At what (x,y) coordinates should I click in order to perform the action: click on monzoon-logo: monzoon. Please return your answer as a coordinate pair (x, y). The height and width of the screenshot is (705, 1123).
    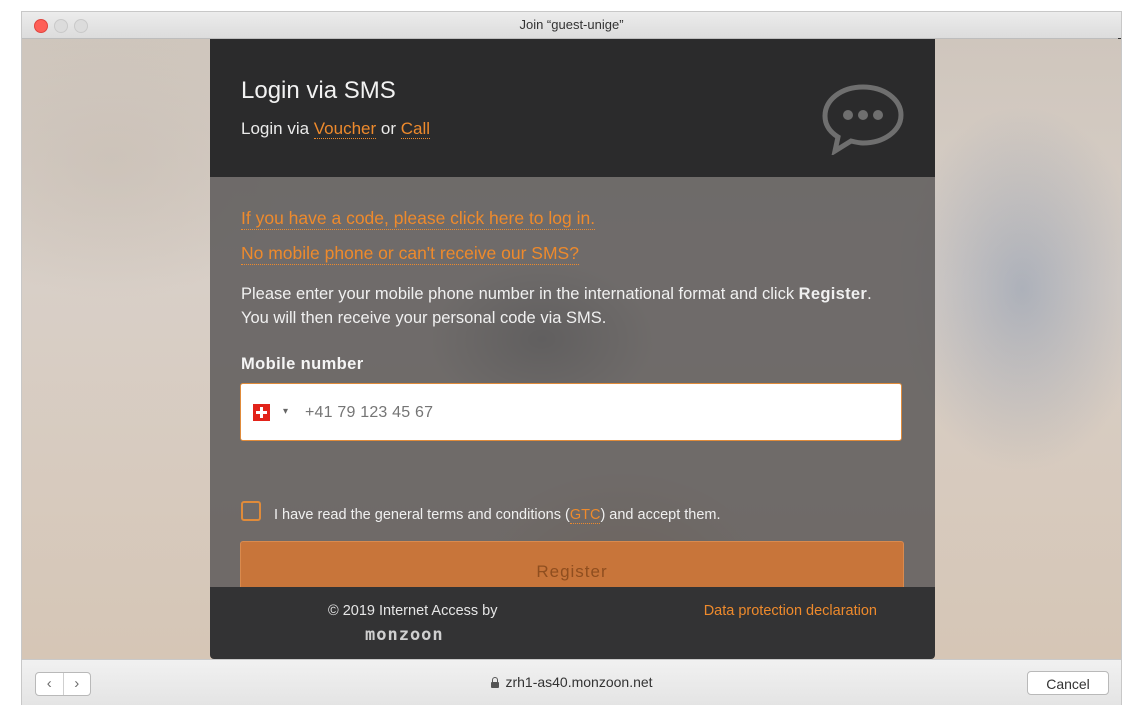
    Looking at the image, I should click on (404, 635).